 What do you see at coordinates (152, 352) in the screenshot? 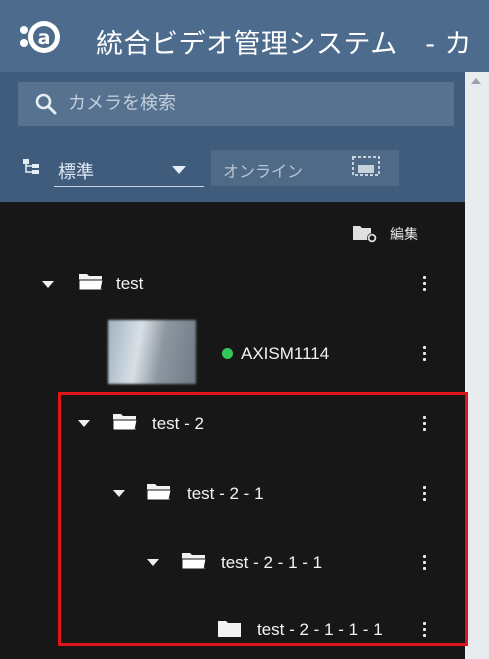
I see `camera-thumbnail` at bounding box center [152, 352].